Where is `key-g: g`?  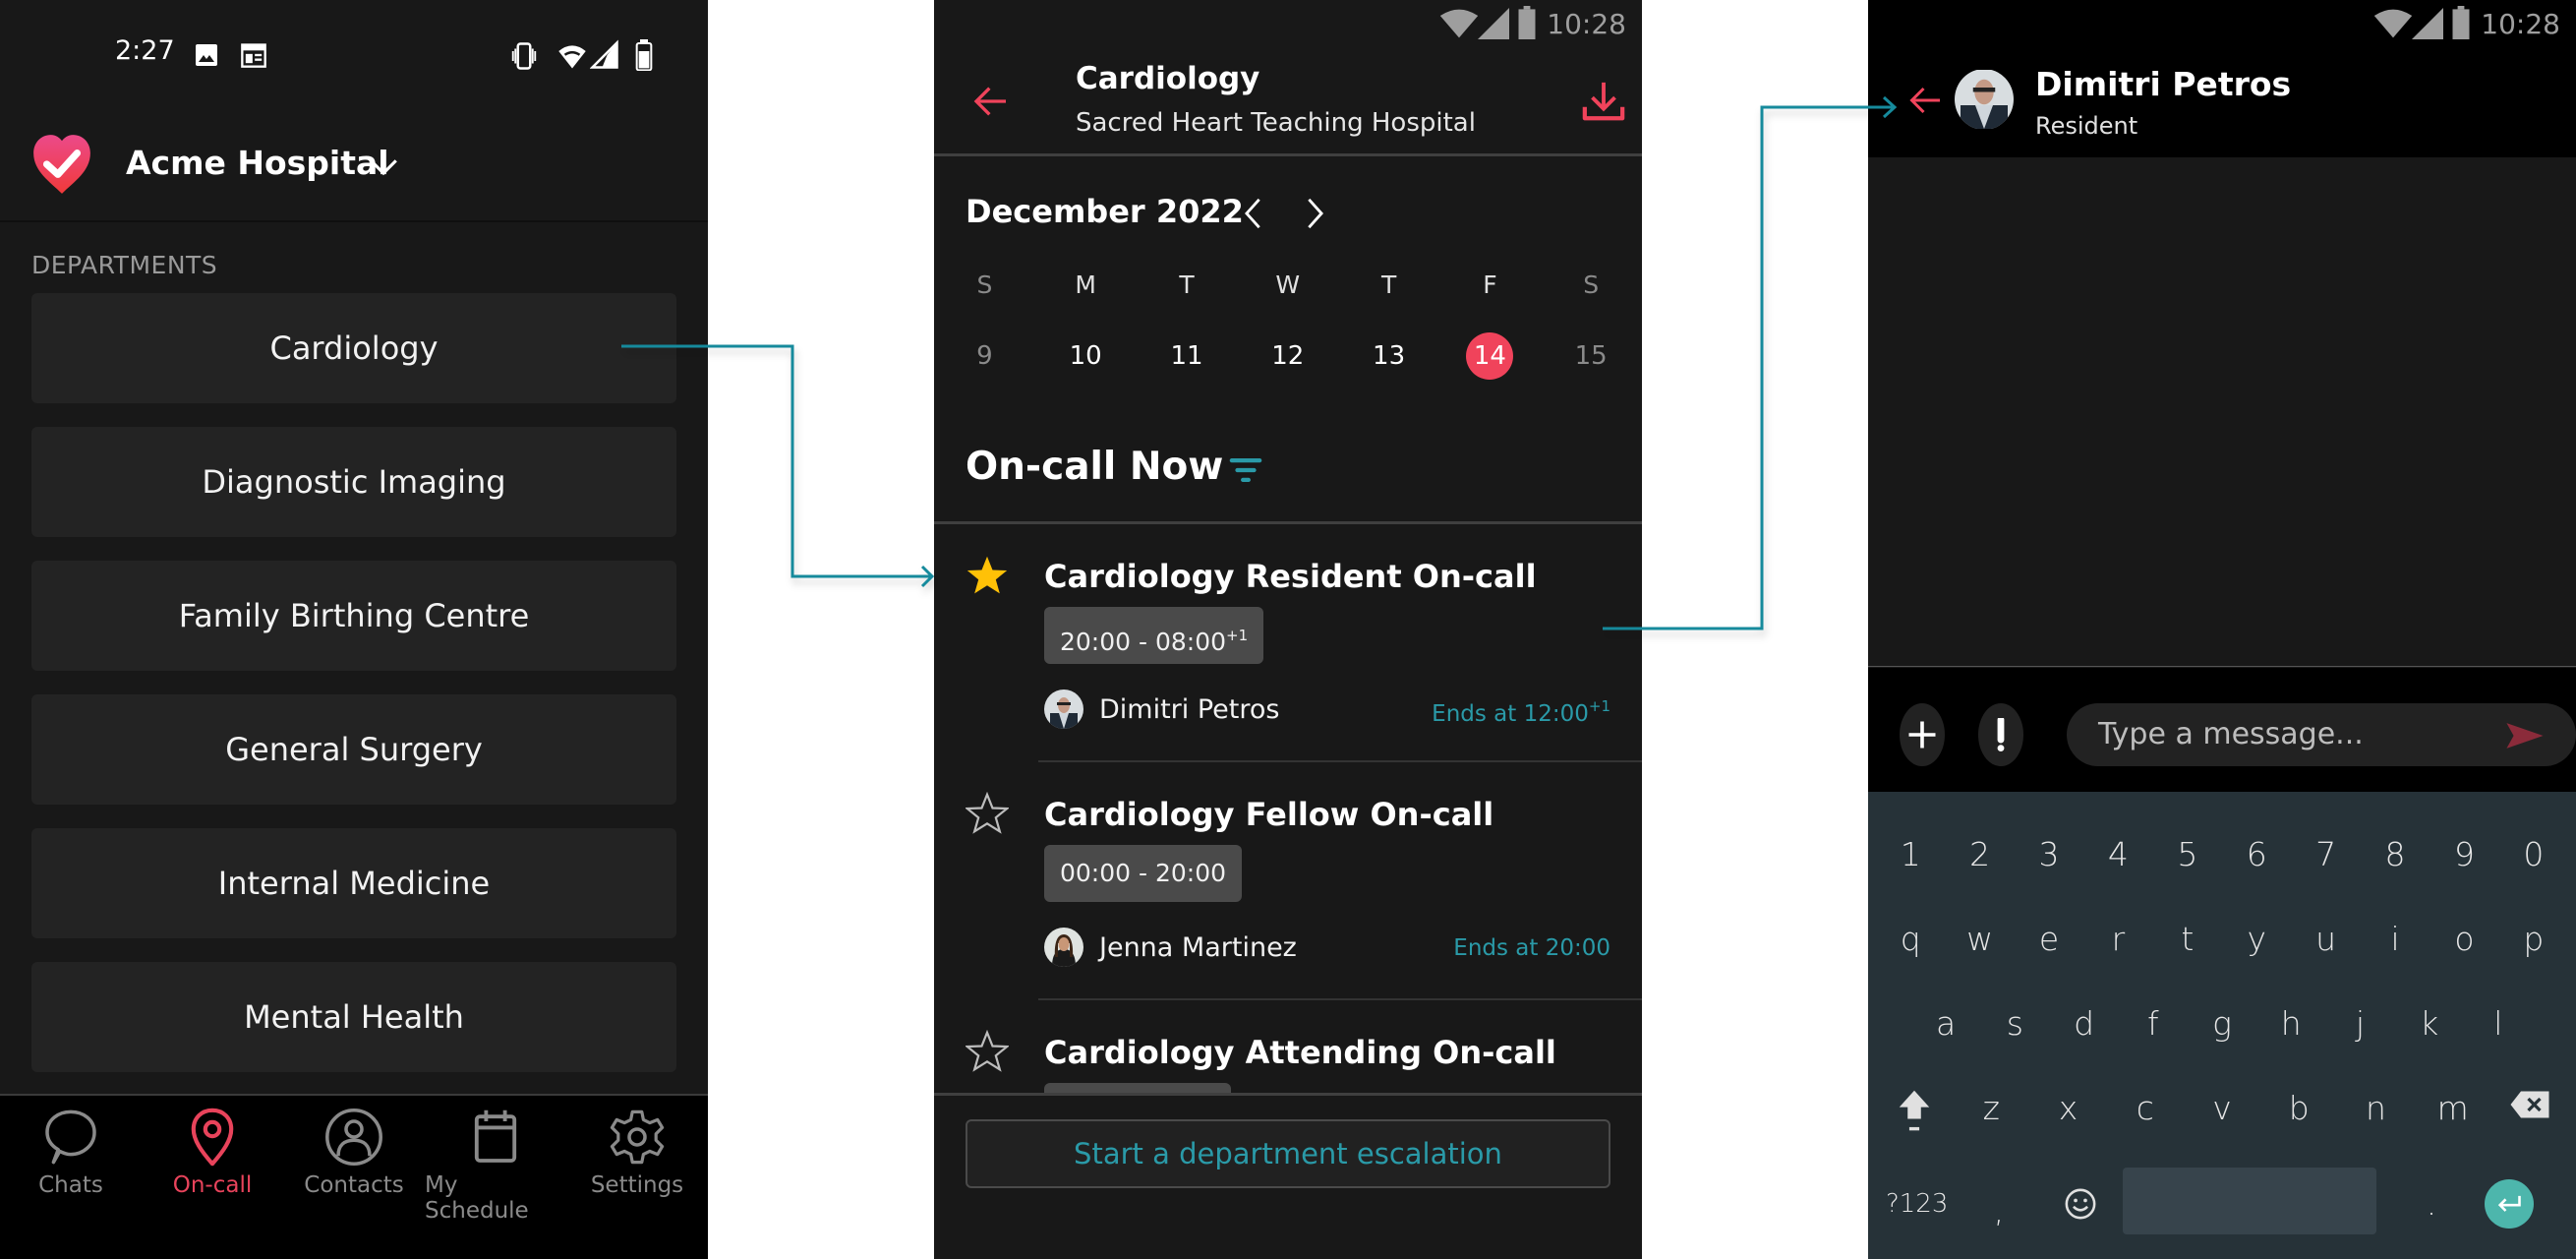 key-g: g is located at coordinates (2222, 1024).